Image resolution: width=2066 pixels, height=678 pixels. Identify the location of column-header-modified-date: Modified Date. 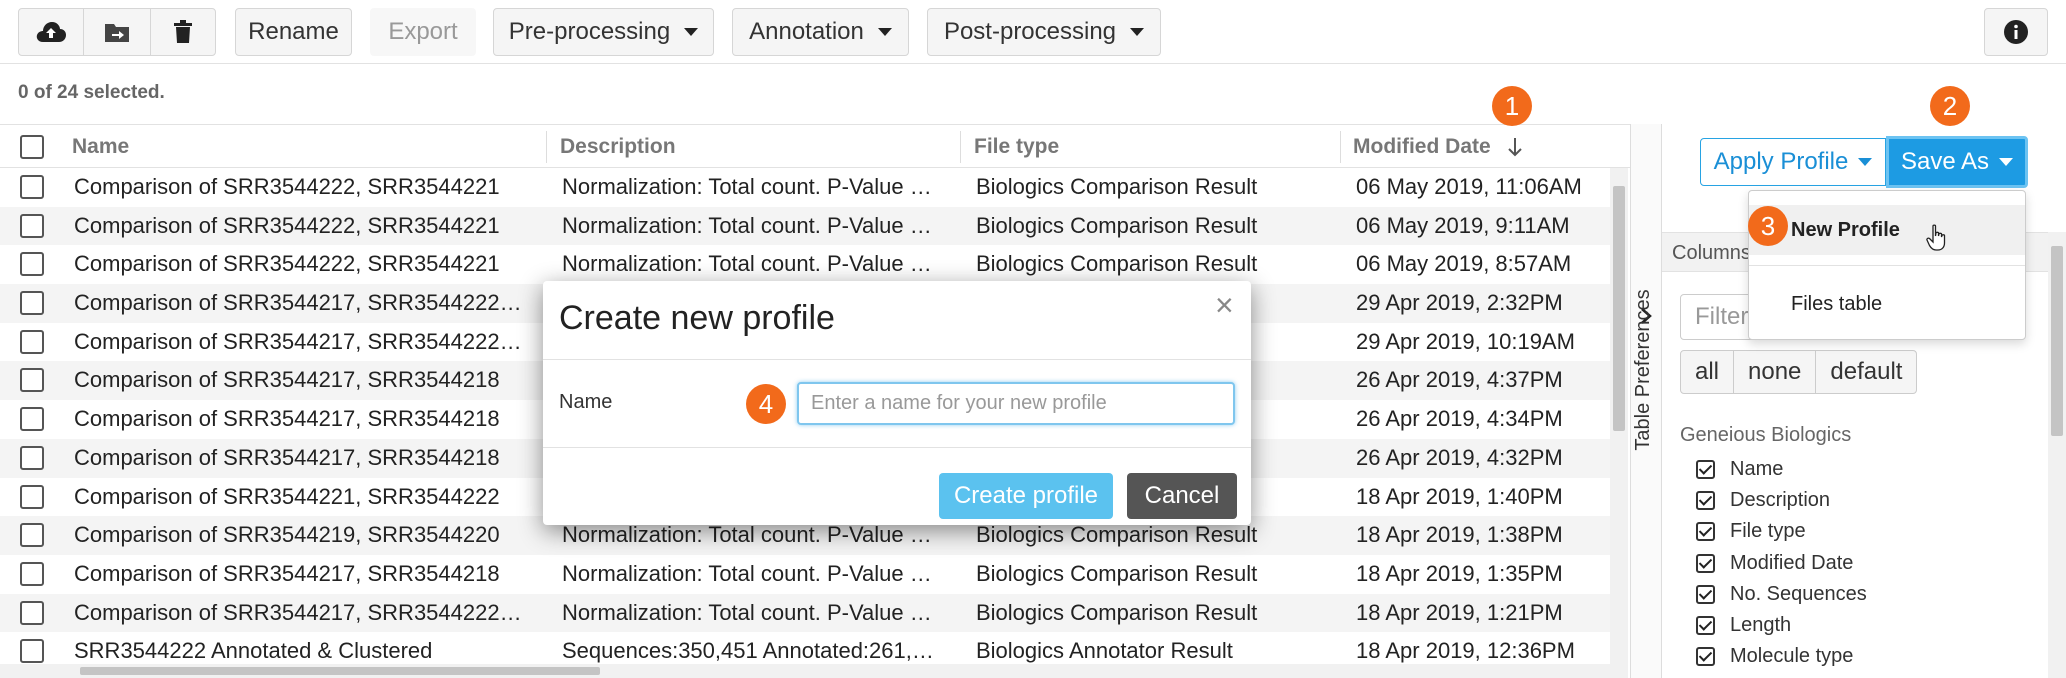
(1438, 147).